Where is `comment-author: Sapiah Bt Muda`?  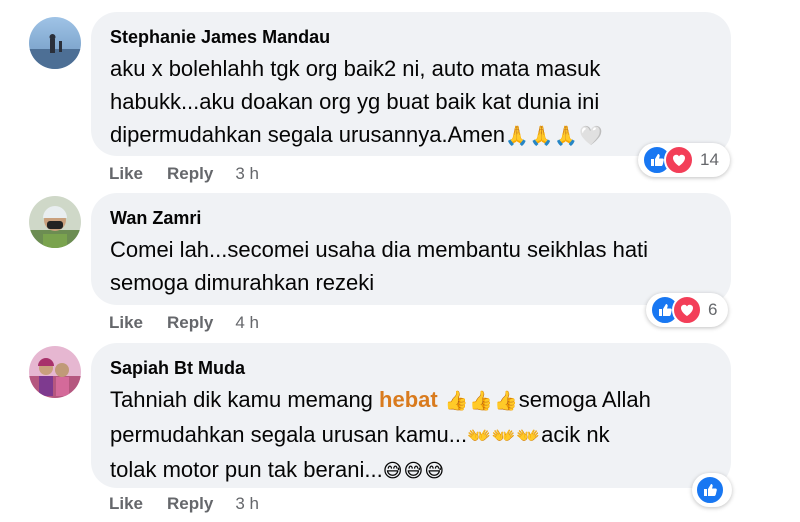 comment-author: Sapiah Bt Muda is located at coordinates (410, 368).